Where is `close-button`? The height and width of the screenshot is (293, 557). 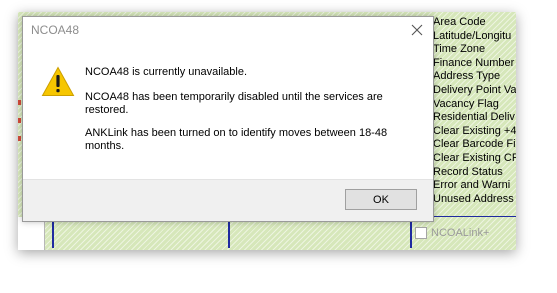 close-button is located at coordinates (417, 30).